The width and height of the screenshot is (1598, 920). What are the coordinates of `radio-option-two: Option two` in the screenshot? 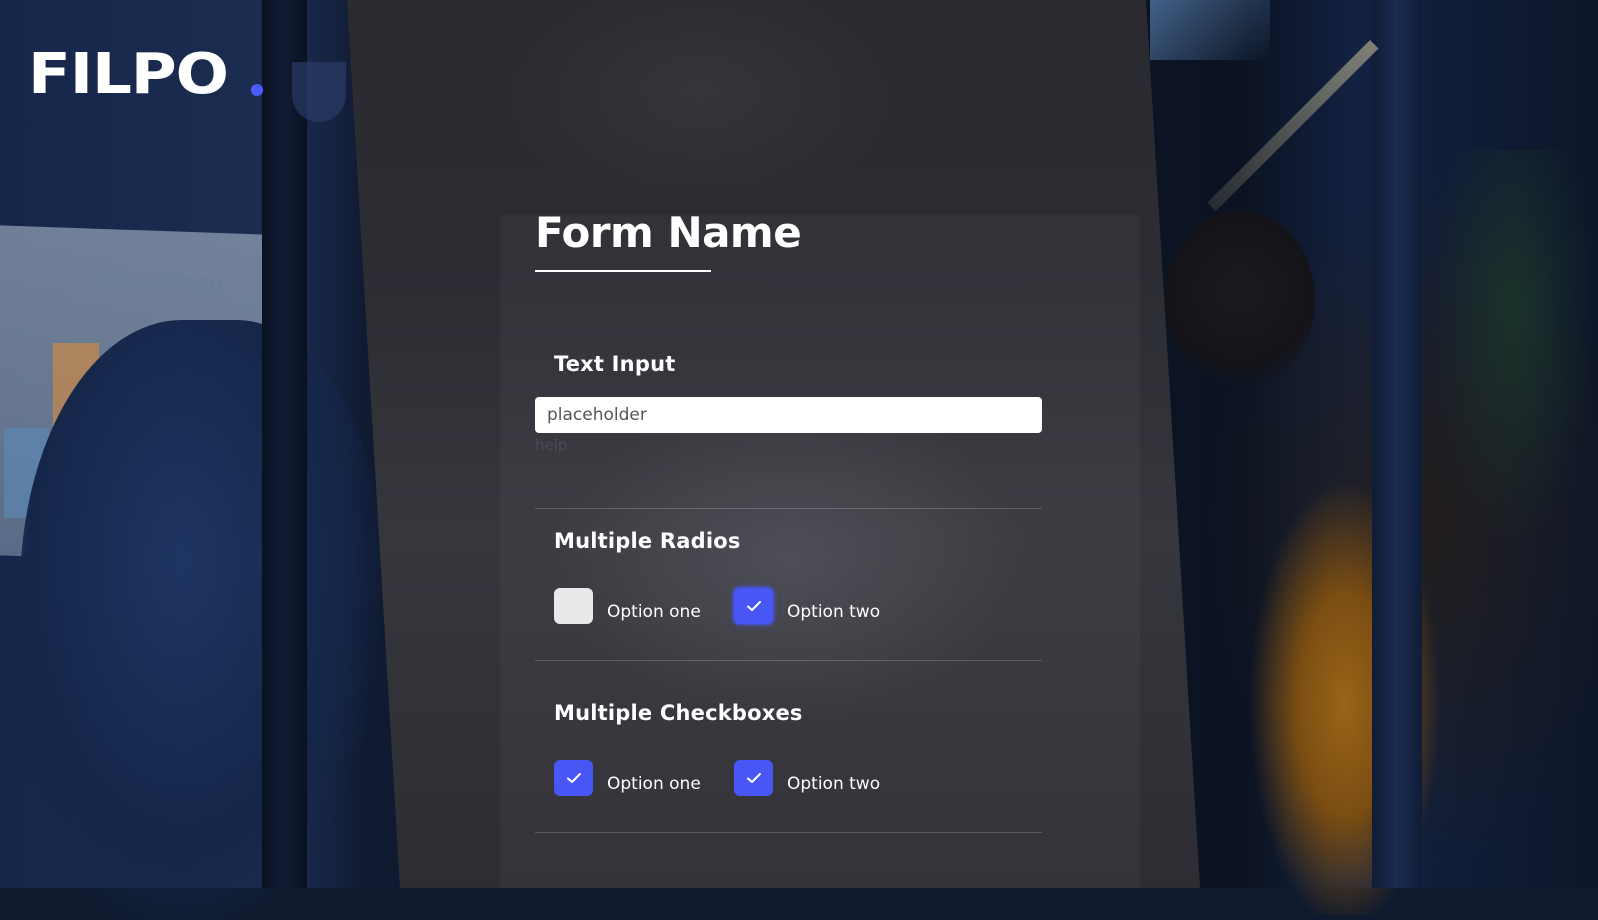 It's located at (807, 606).